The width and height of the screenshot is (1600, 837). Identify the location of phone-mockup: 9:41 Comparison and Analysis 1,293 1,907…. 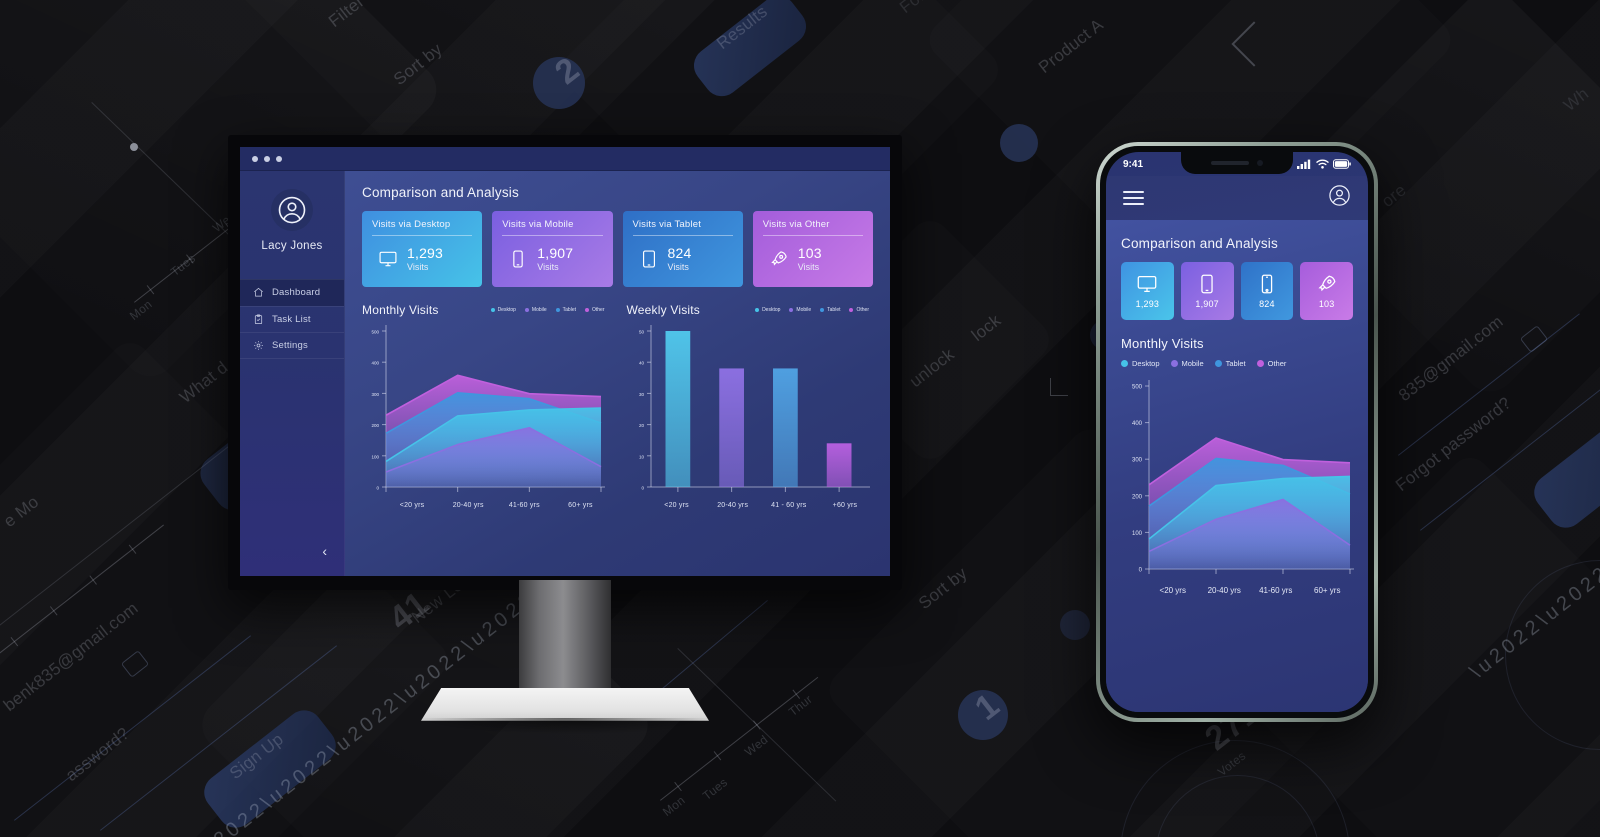
(1237, 432).